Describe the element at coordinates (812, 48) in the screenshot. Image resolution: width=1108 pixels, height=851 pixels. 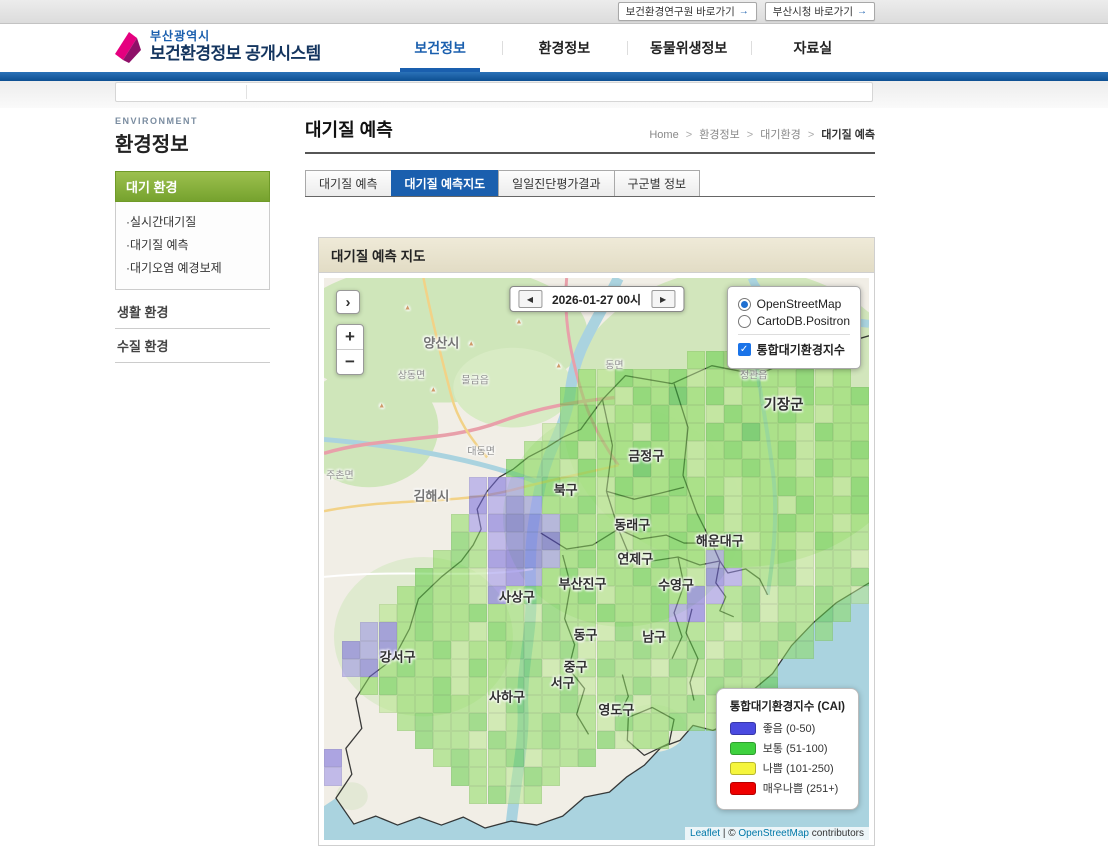
I see `nav-resources: 자료실` at that location.